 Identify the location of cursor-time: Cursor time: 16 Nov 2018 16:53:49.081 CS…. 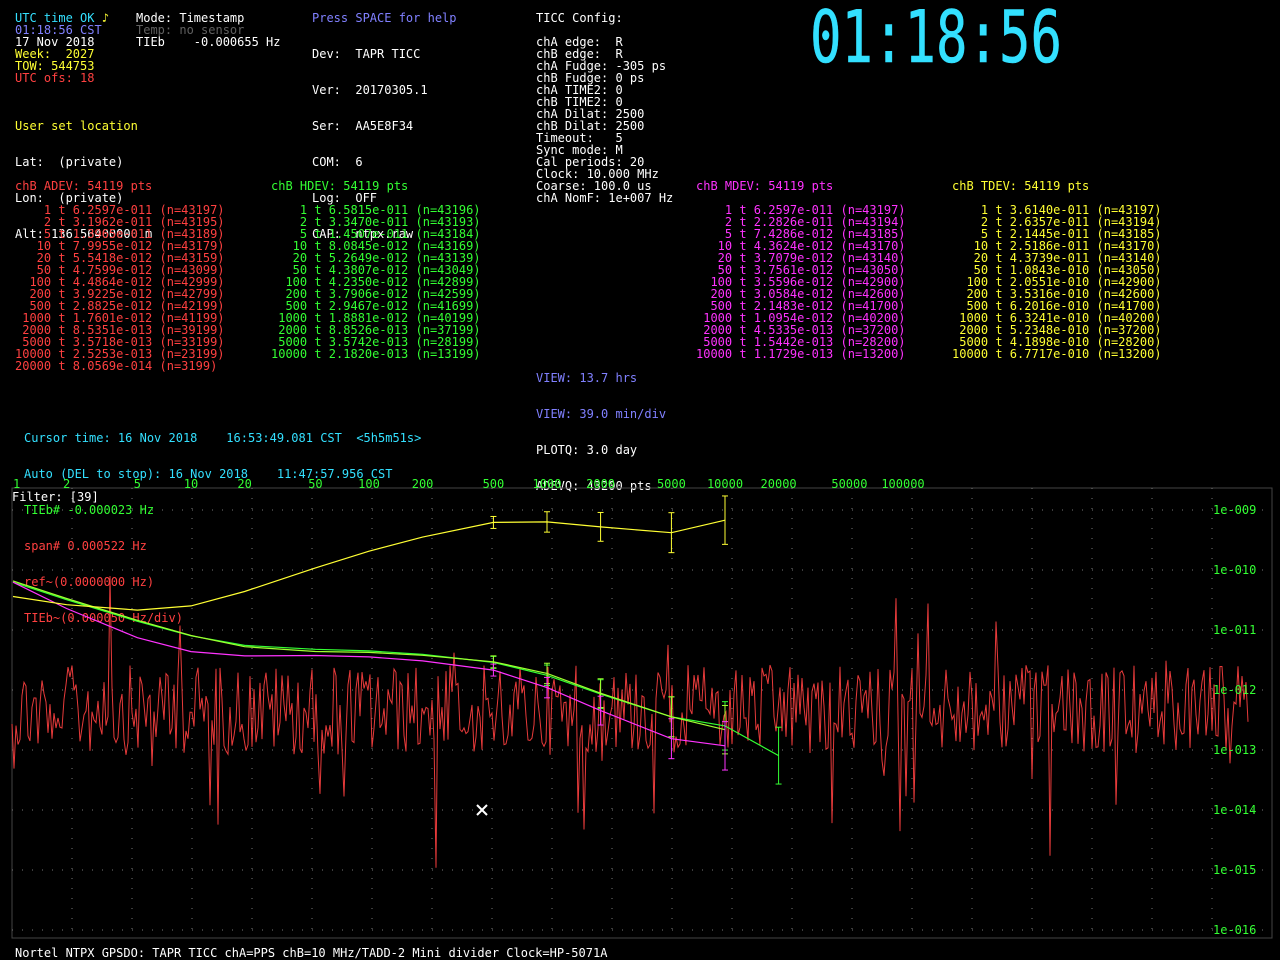
(223, 438).